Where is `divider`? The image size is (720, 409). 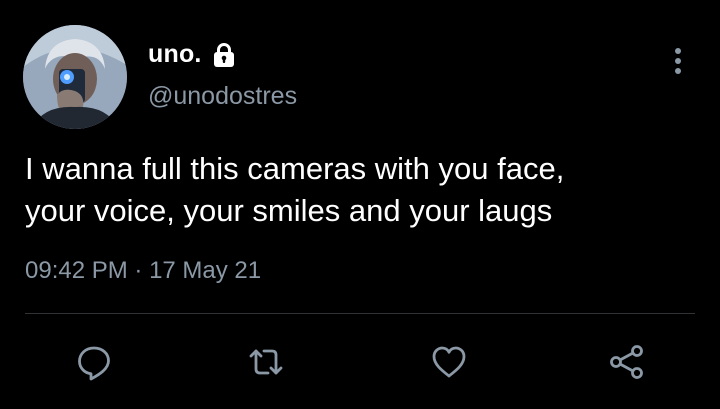 divider is located at coordinates (360, 313).